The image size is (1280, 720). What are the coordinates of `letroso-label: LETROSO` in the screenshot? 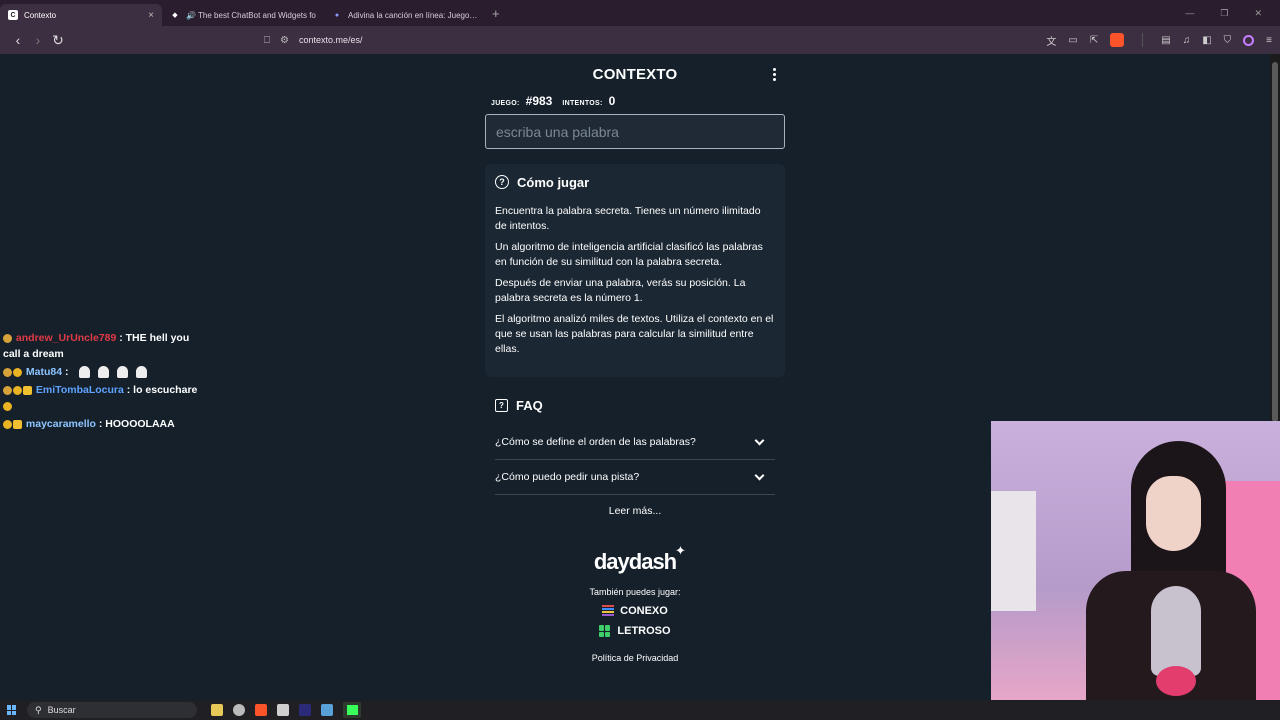 It's located at (644, 631).